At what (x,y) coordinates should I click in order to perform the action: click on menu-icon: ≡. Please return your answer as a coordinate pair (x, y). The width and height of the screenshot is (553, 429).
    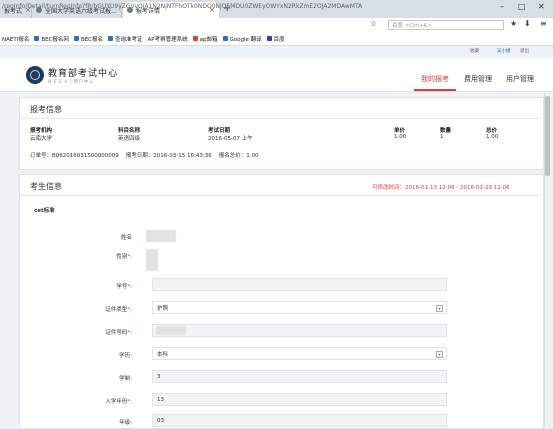
    Looking at the image, I should click on (543, 23).